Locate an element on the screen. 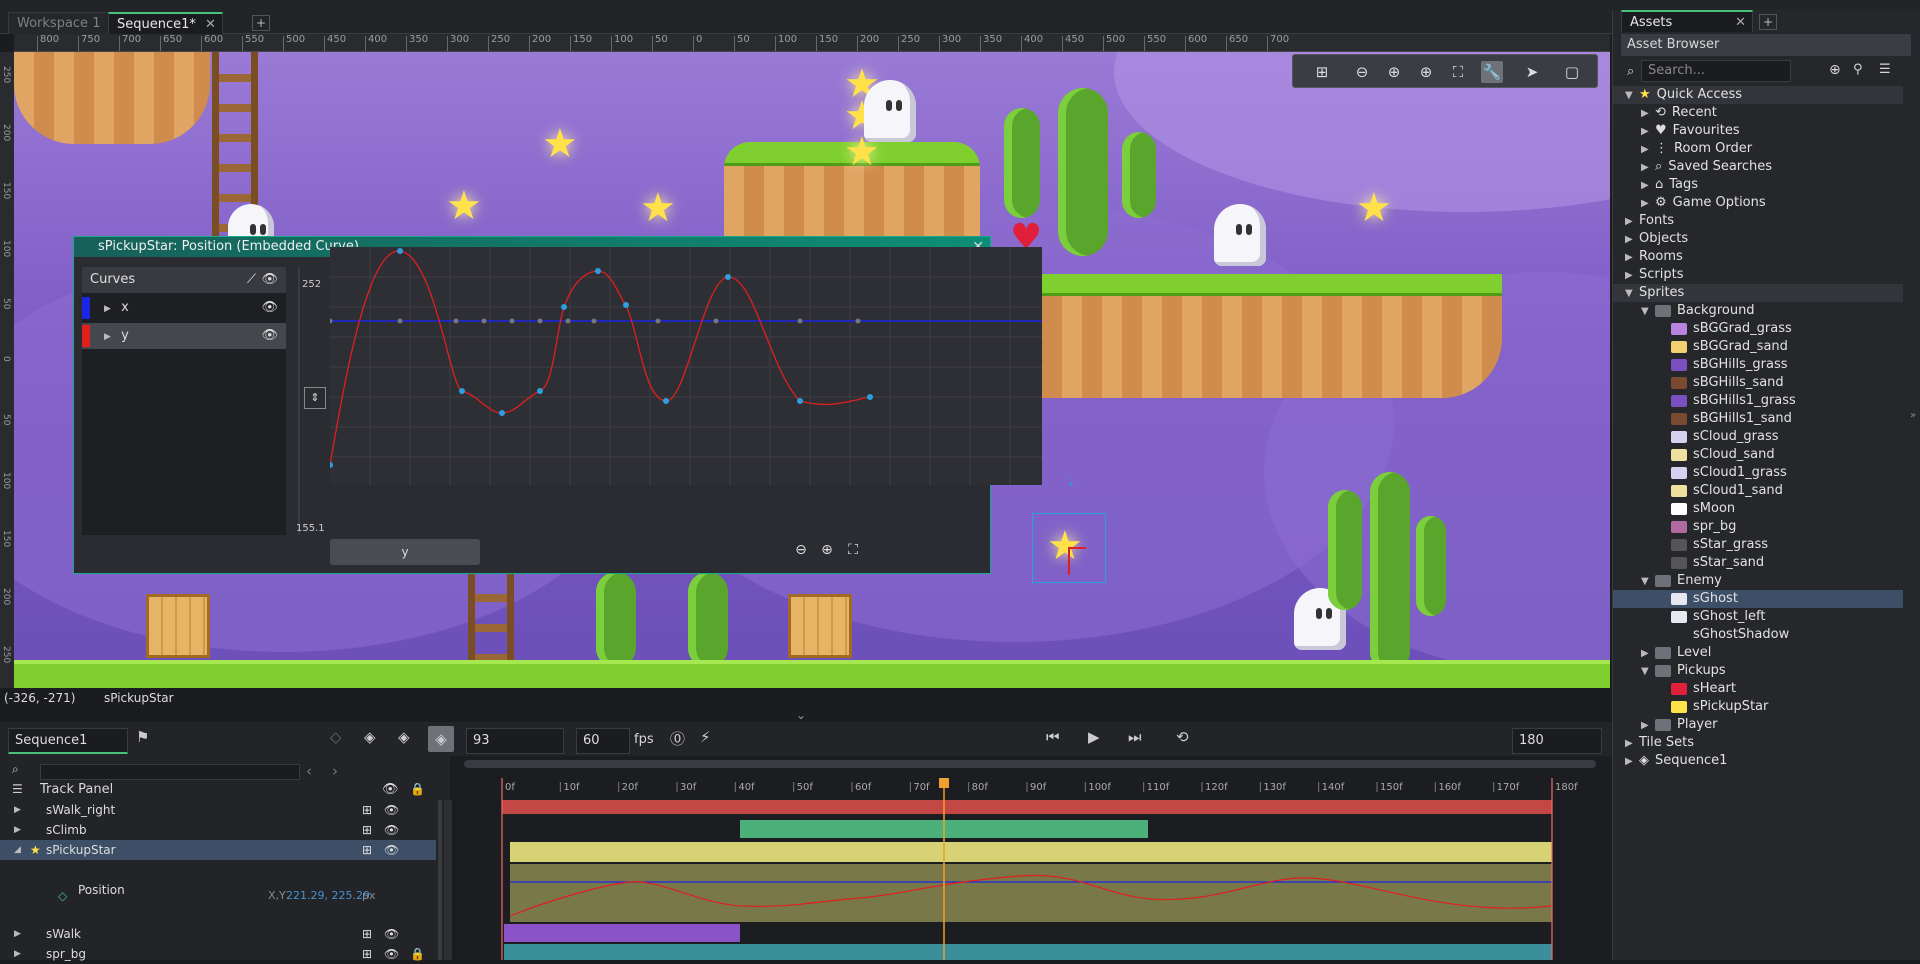  asset-item-fonts: ▶ Fonts is located at coordinates (1758, 221).